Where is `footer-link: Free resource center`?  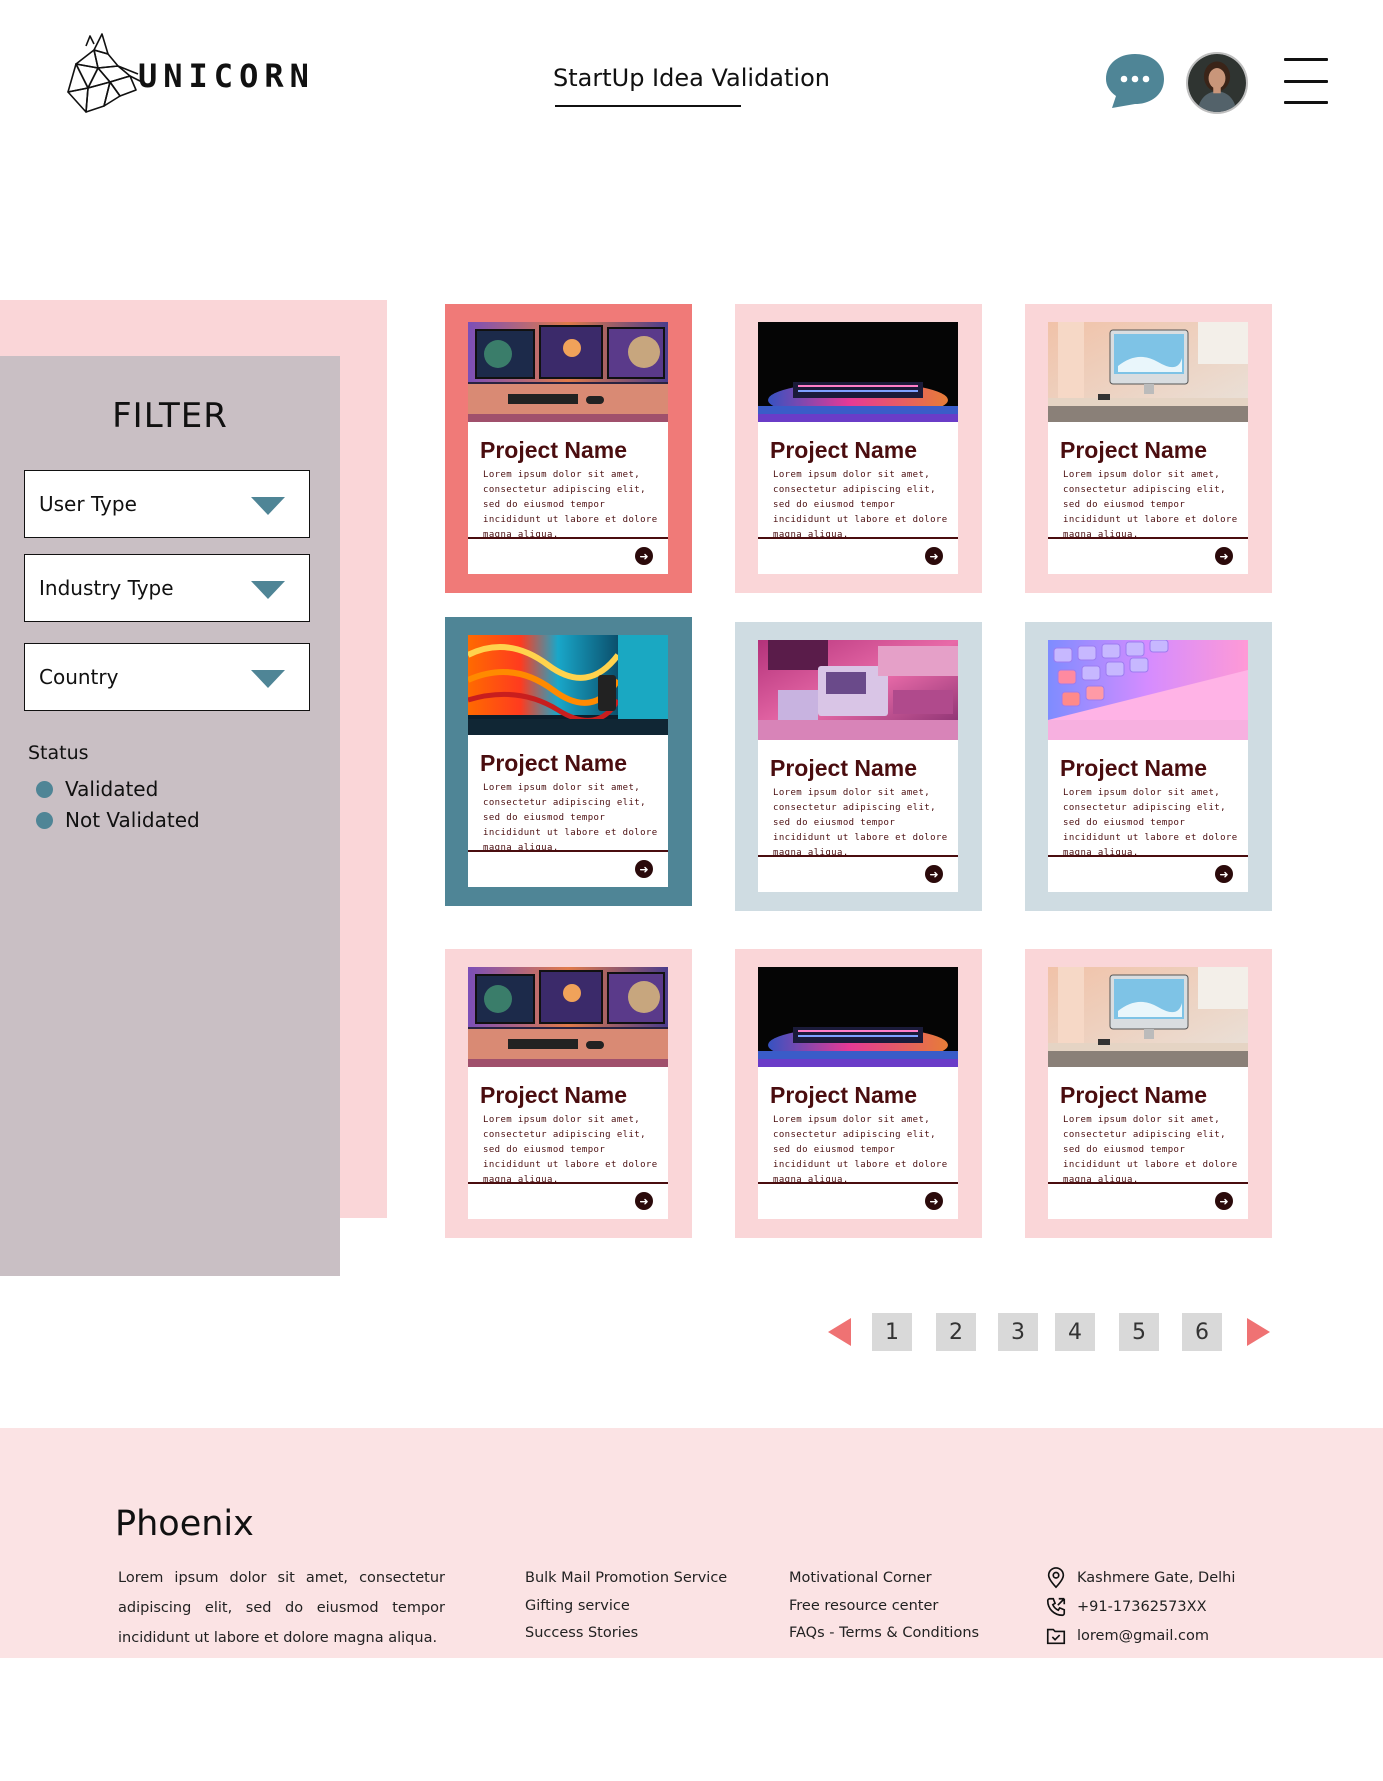
footer-link: Free resource center is located at coordinates (884, 1610).